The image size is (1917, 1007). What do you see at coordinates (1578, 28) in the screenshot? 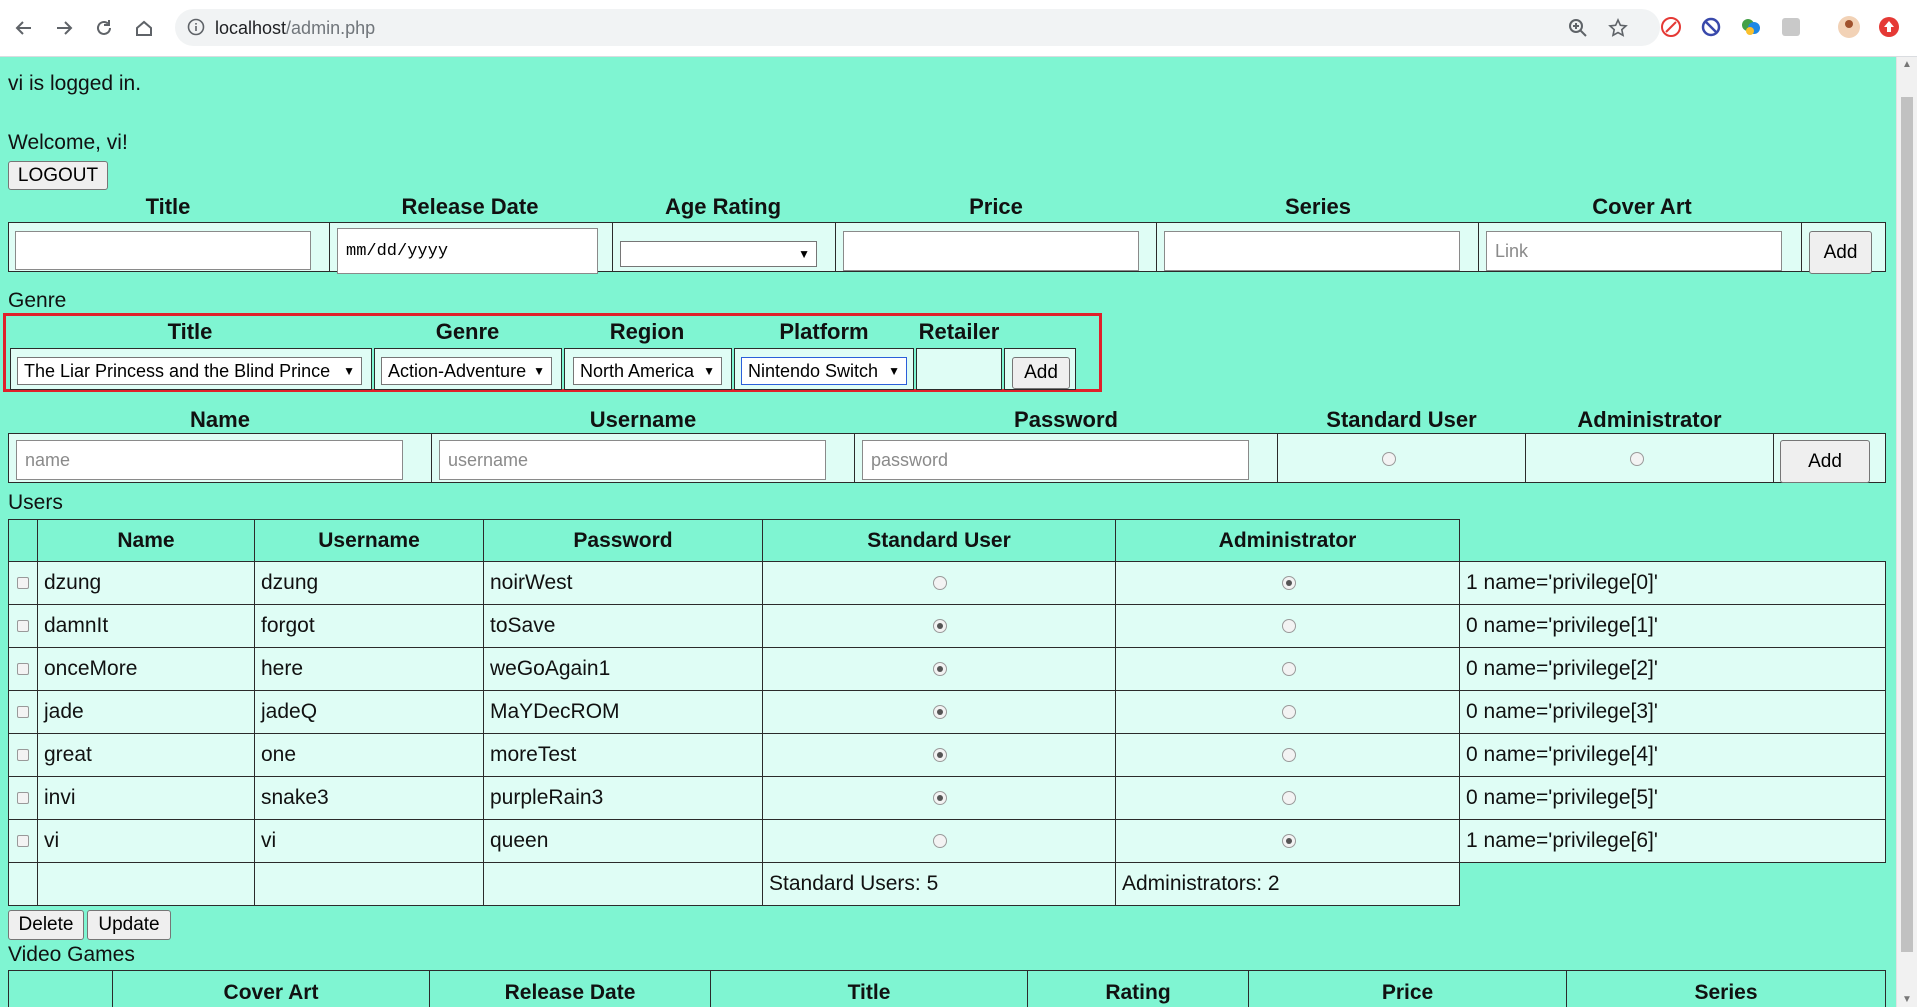
I see `zoom-icon` at bounding box center [1578, 28].